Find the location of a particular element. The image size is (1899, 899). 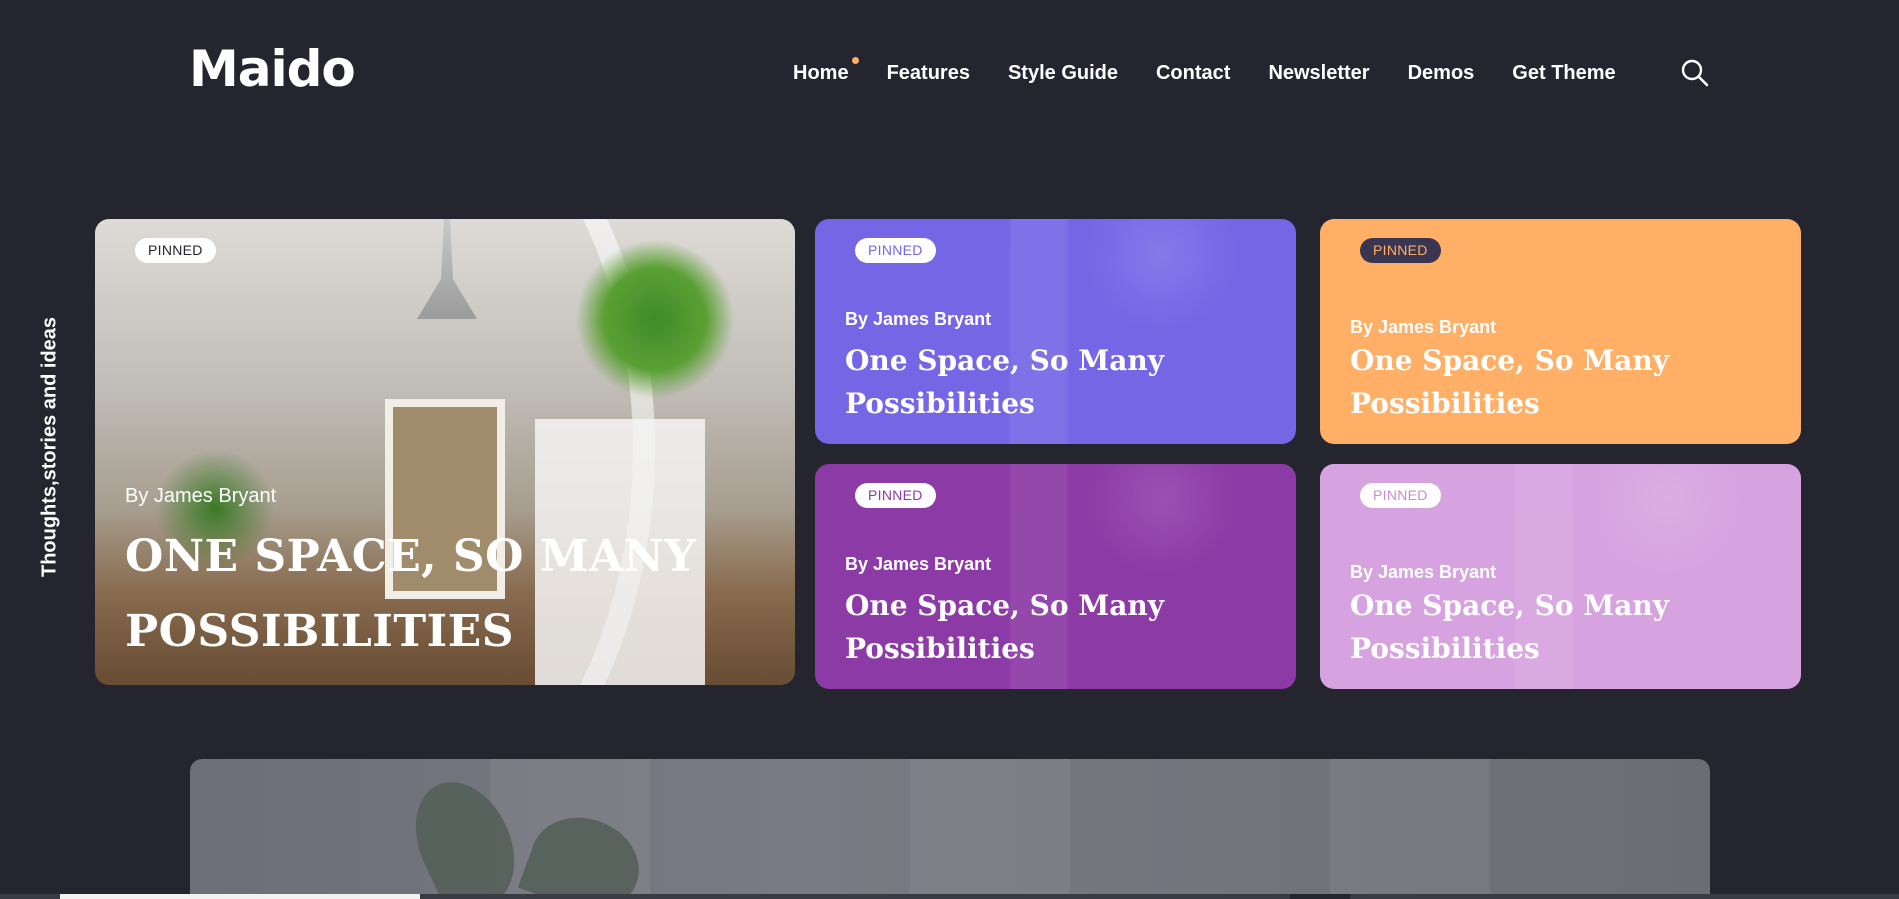

nav-item-get-theme: Get Theme is located at coordinates (1563, 73).